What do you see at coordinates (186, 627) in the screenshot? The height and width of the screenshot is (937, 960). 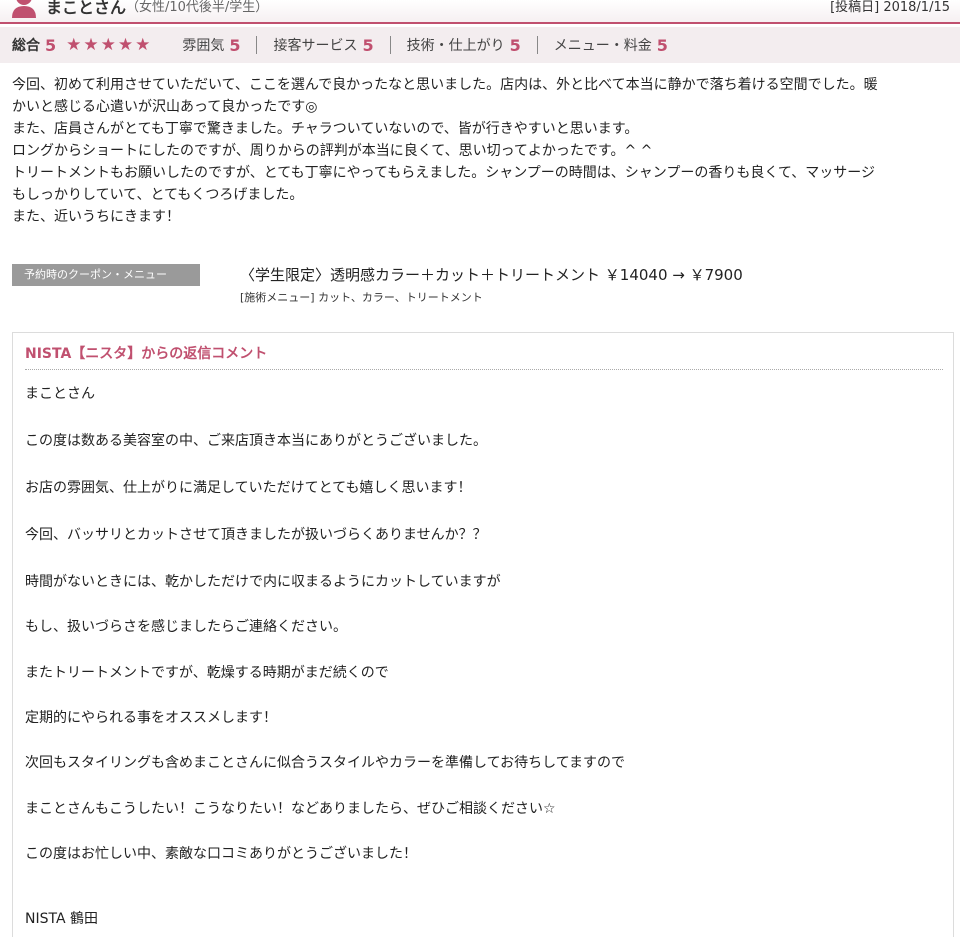 I see `reply-line: もし、扱いづらさを感じましたらご連絡ください。` at bounding box center [186, 627].